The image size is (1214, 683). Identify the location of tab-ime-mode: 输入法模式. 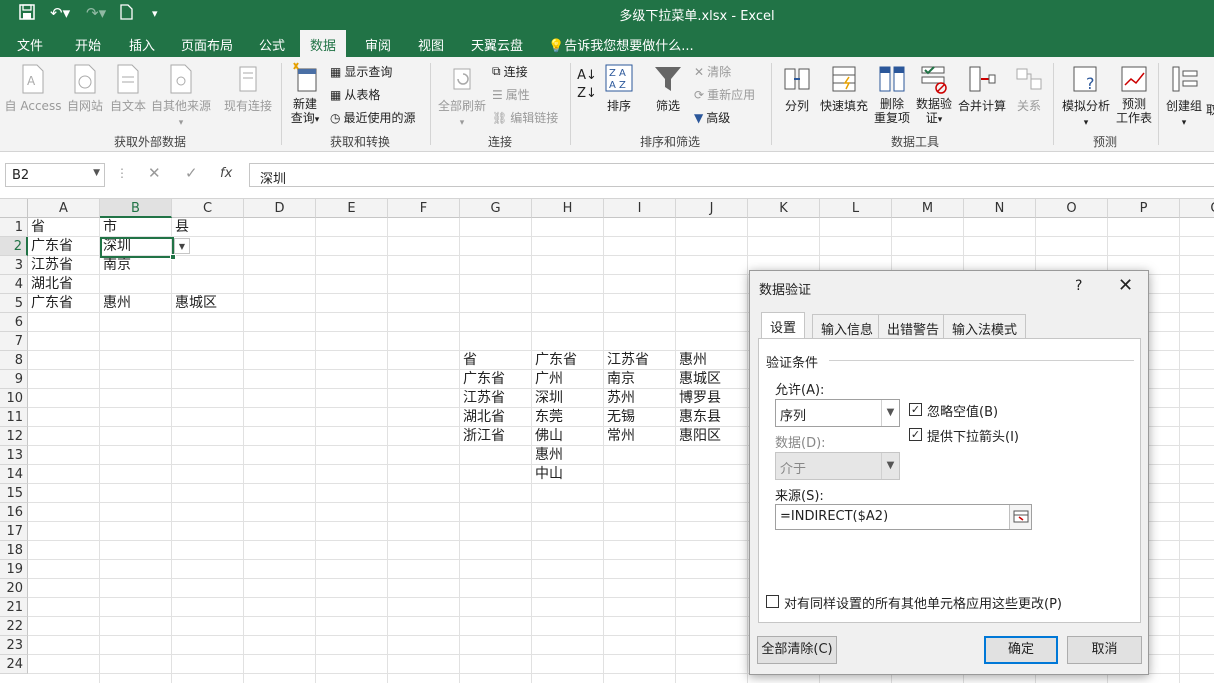
(985, 326).